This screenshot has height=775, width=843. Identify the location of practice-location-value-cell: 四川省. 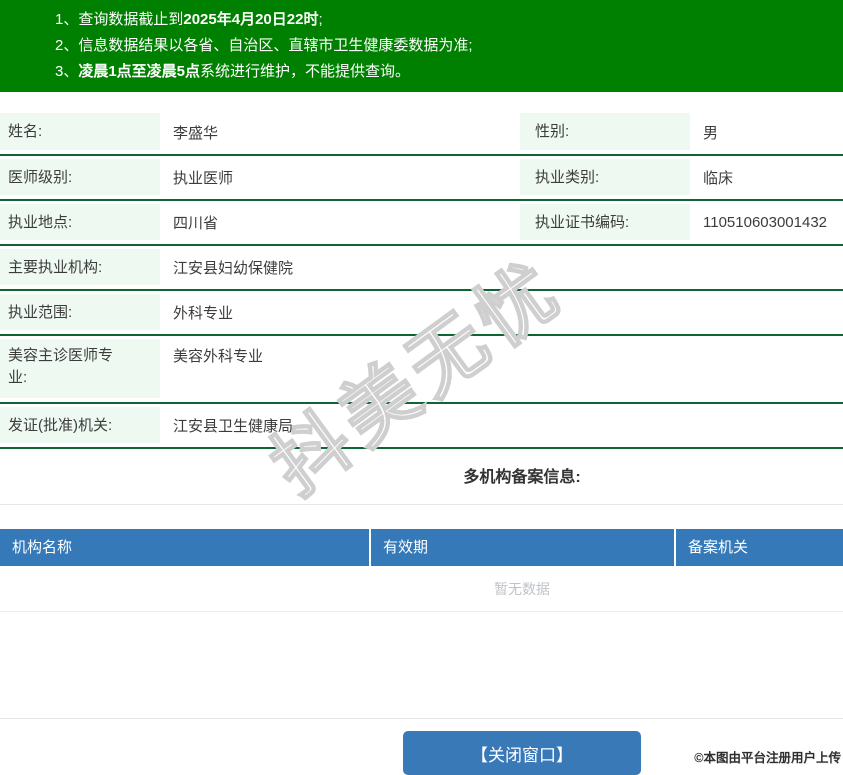
(340, 222).